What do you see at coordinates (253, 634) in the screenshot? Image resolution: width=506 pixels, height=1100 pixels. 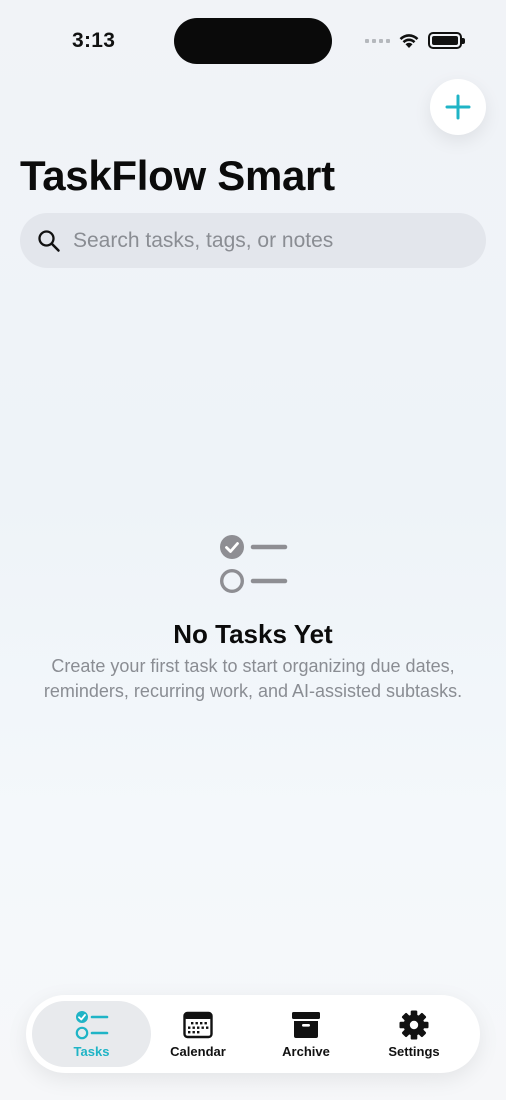 I see `empty-state-title: No Tasks Yet` at bounding box center [253, 634].